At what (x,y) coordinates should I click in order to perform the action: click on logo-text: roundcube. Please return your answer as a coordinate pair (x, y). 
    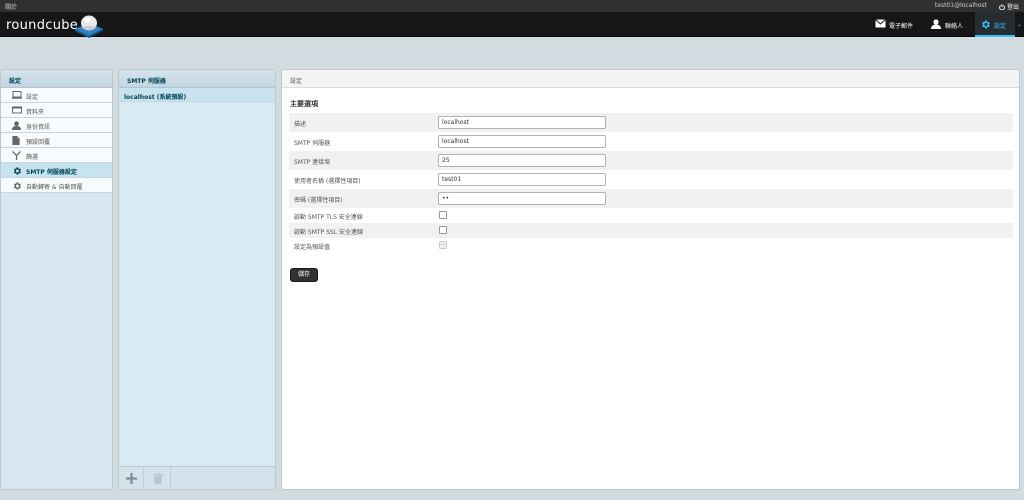
    Looking at the image, I should click on (42, 25).